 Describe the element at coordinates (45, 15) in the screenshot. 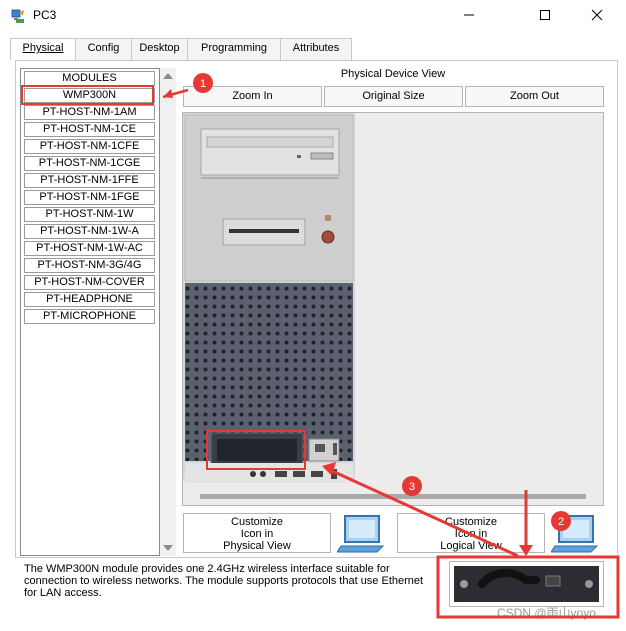

I see `window-title: PC3` at that location.